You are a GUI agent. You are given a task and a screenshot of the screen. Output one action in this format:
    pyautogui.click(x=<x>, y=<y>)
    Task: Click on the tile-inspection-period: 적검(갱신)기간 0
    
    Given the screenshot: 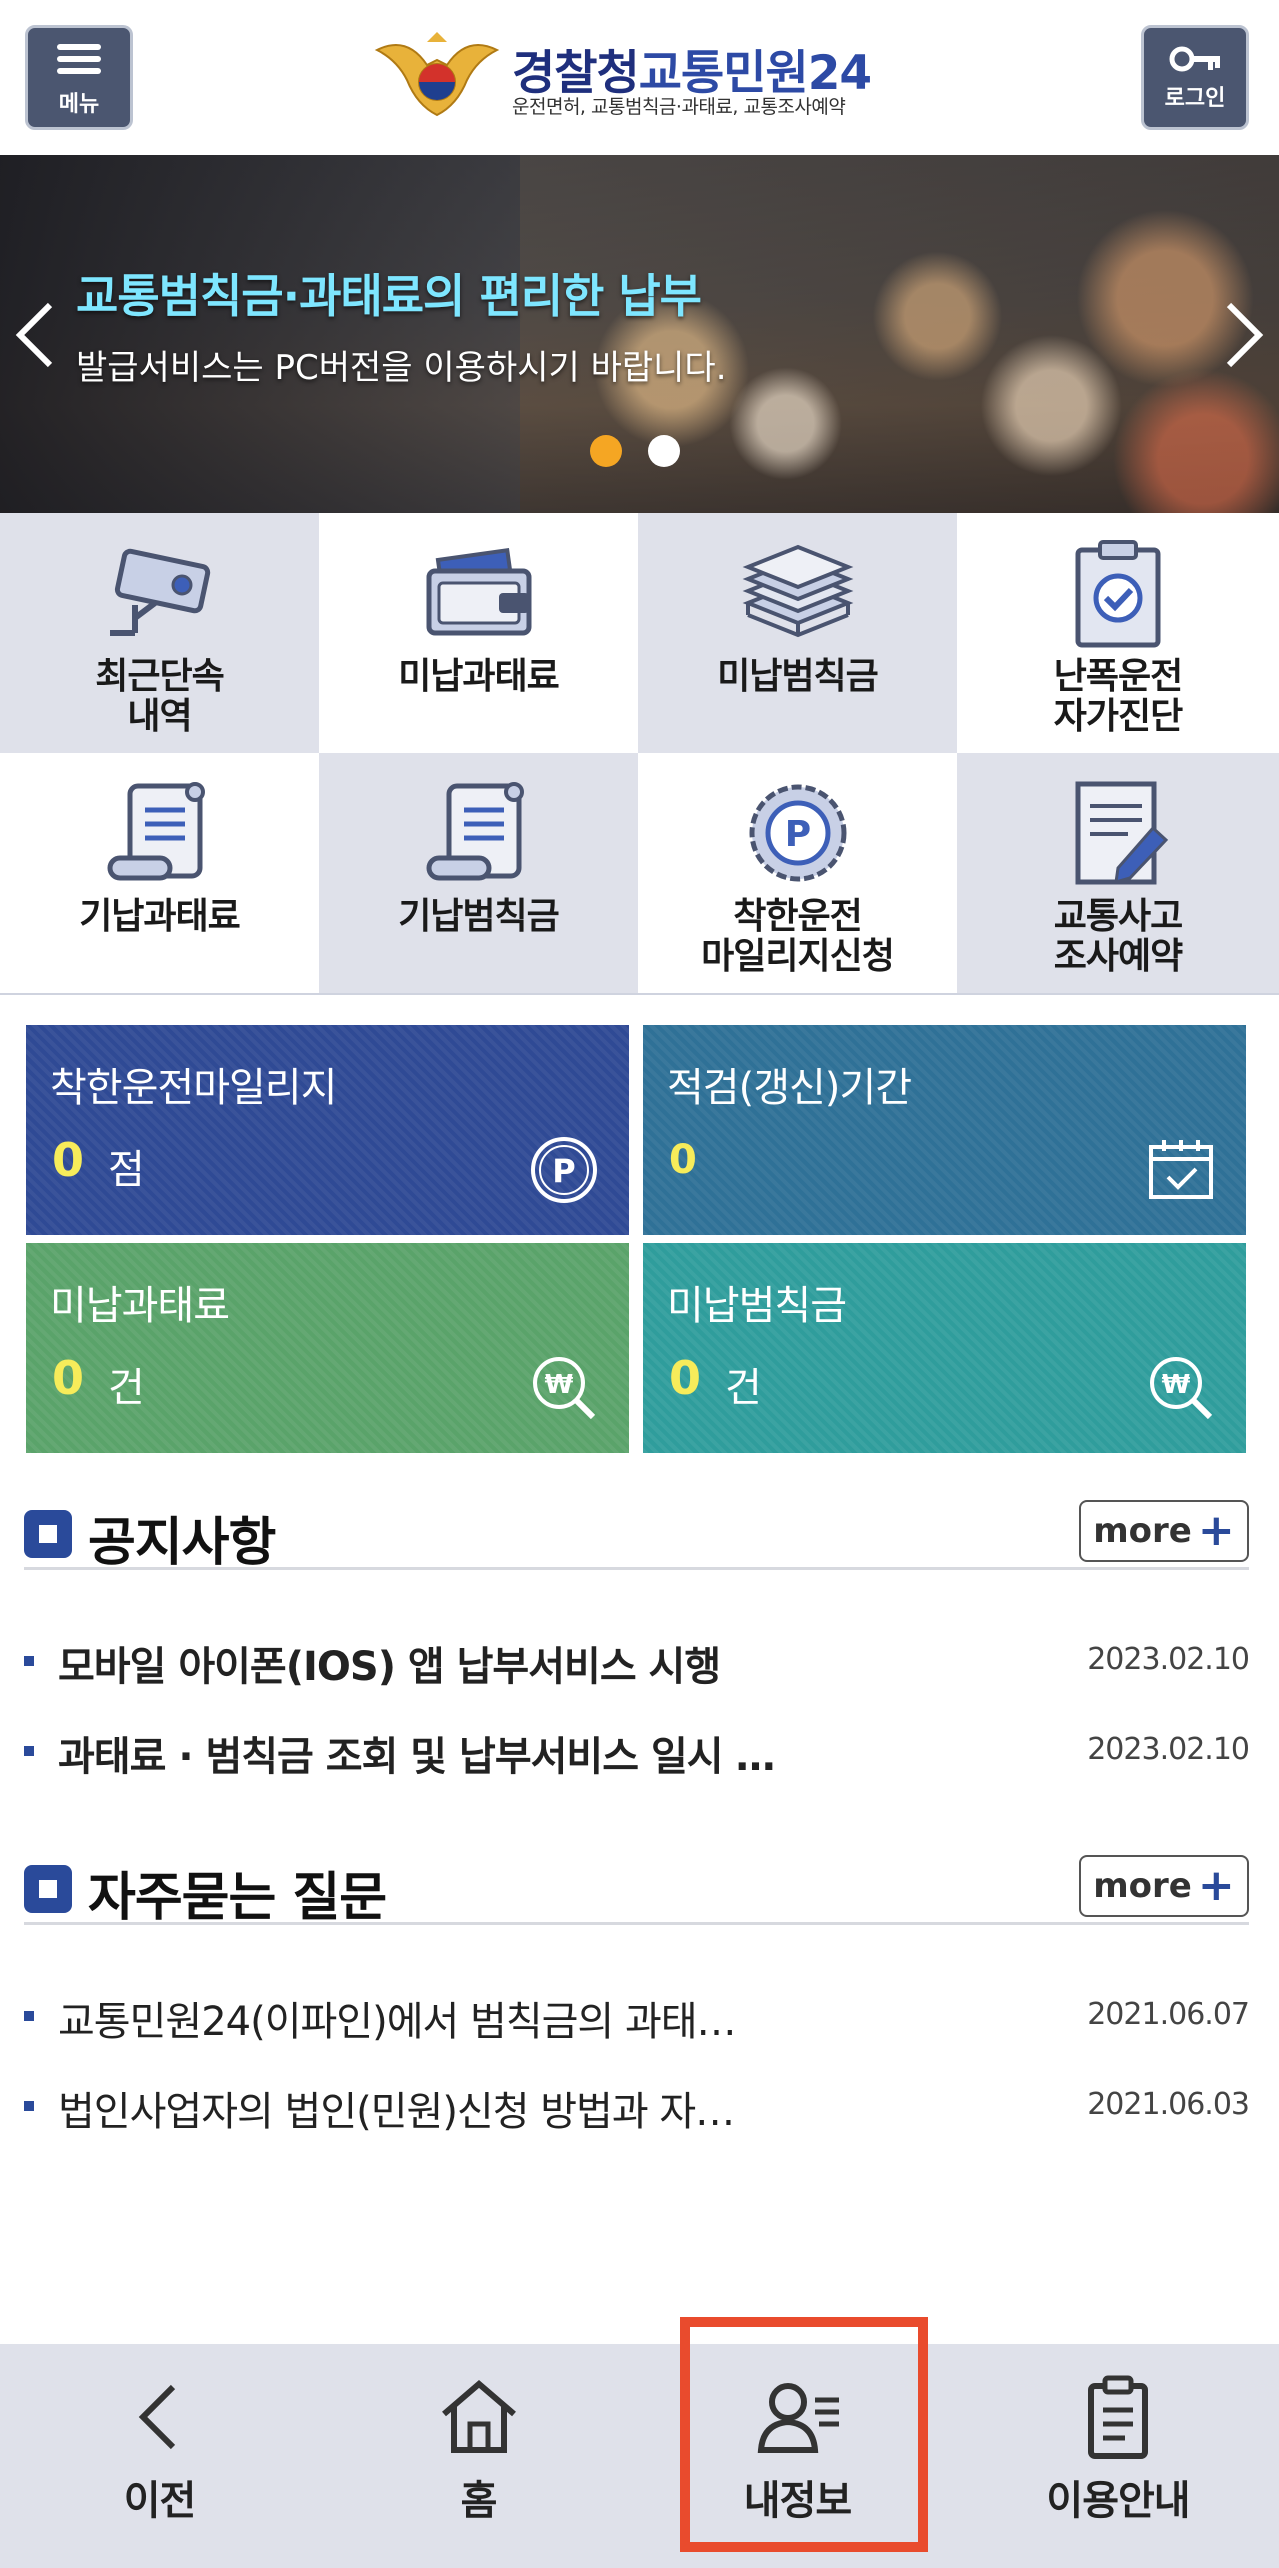 What is the action you would take?
    pyautogui.click(x=944, y=1130)
    